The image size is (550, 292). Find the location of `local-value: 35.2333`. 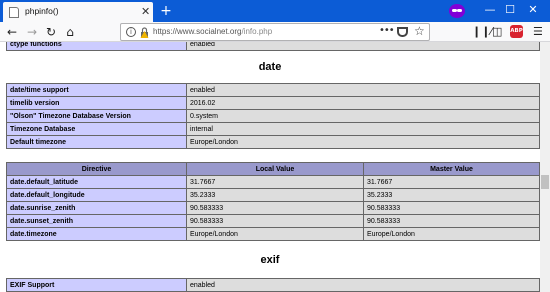

local-value: 35.2333 is located at coordinates (275, 195).